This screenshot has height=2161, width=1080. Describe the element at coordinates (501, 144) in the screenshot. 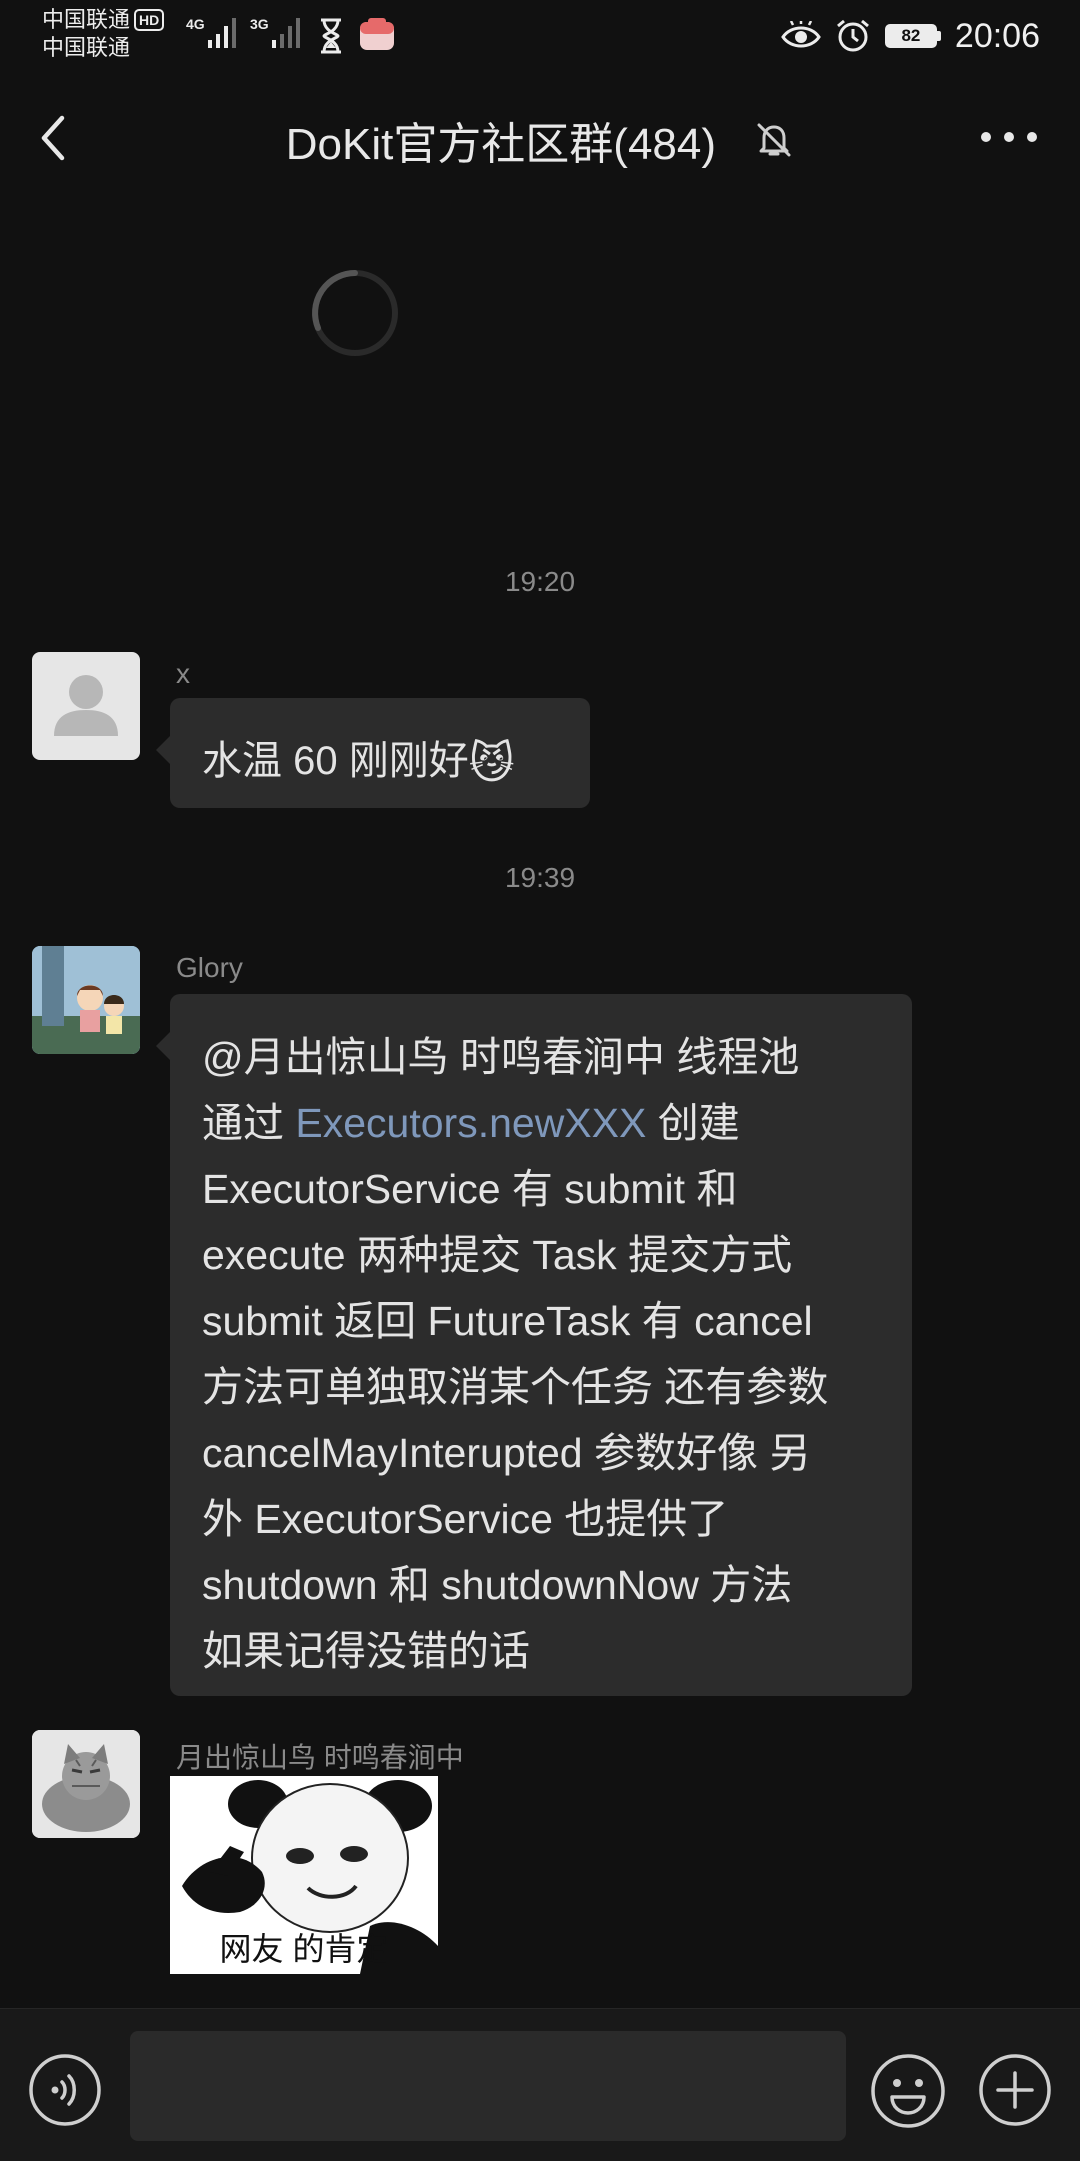

I see `chat-title: DoKit官方社区群(484)` at that location.